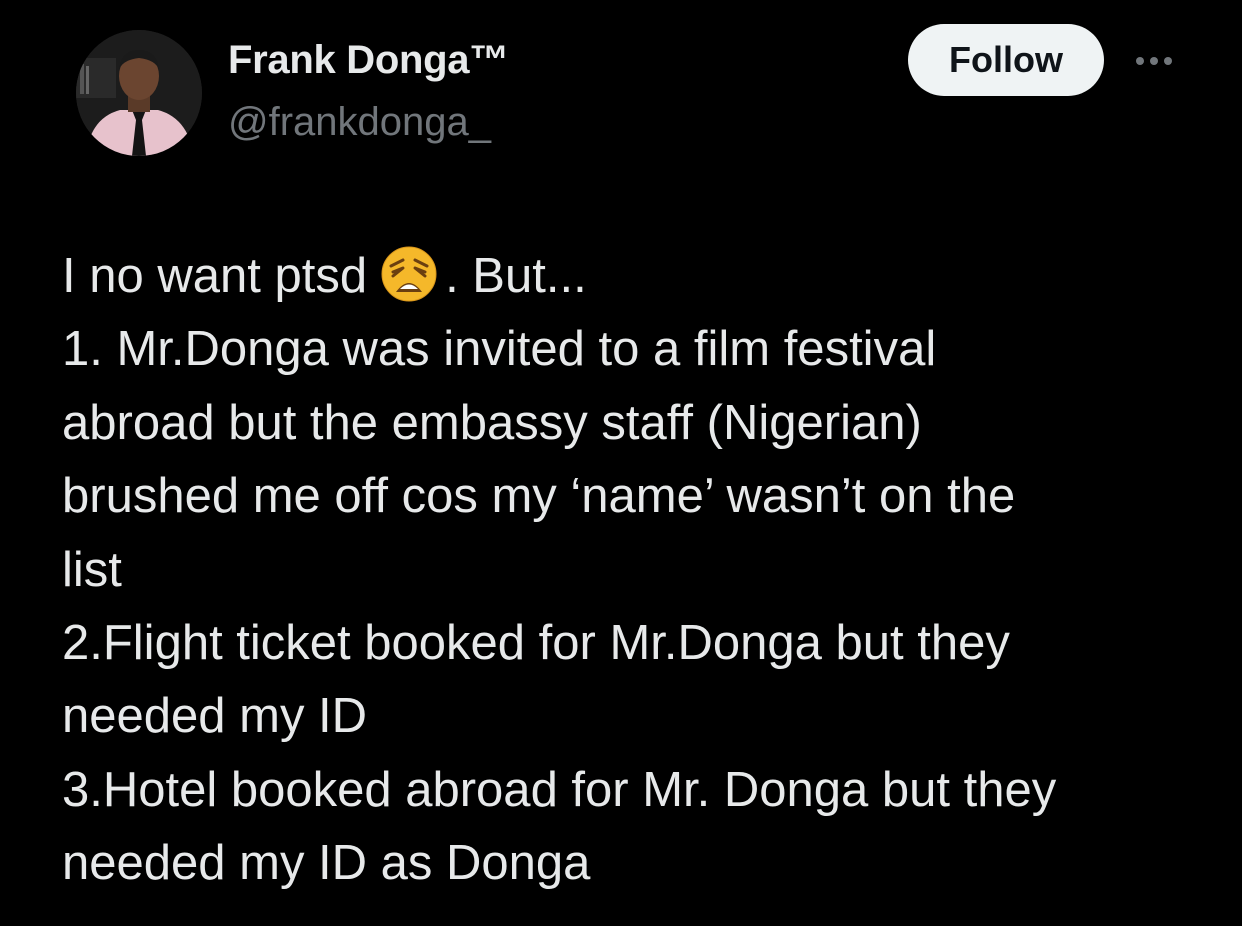 The image size is (1242, 926). Describe the element at coordinates (139, 93) in the screenshot. I see `avatar` at that location.